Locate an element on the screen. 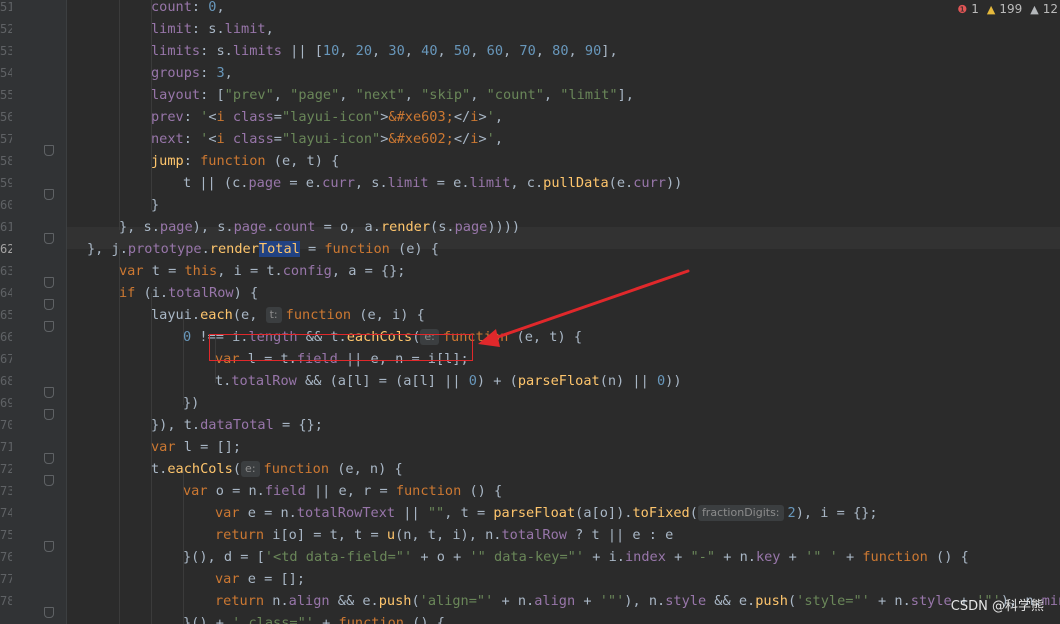  annotation-arrow is located at coordinates (584, 308).